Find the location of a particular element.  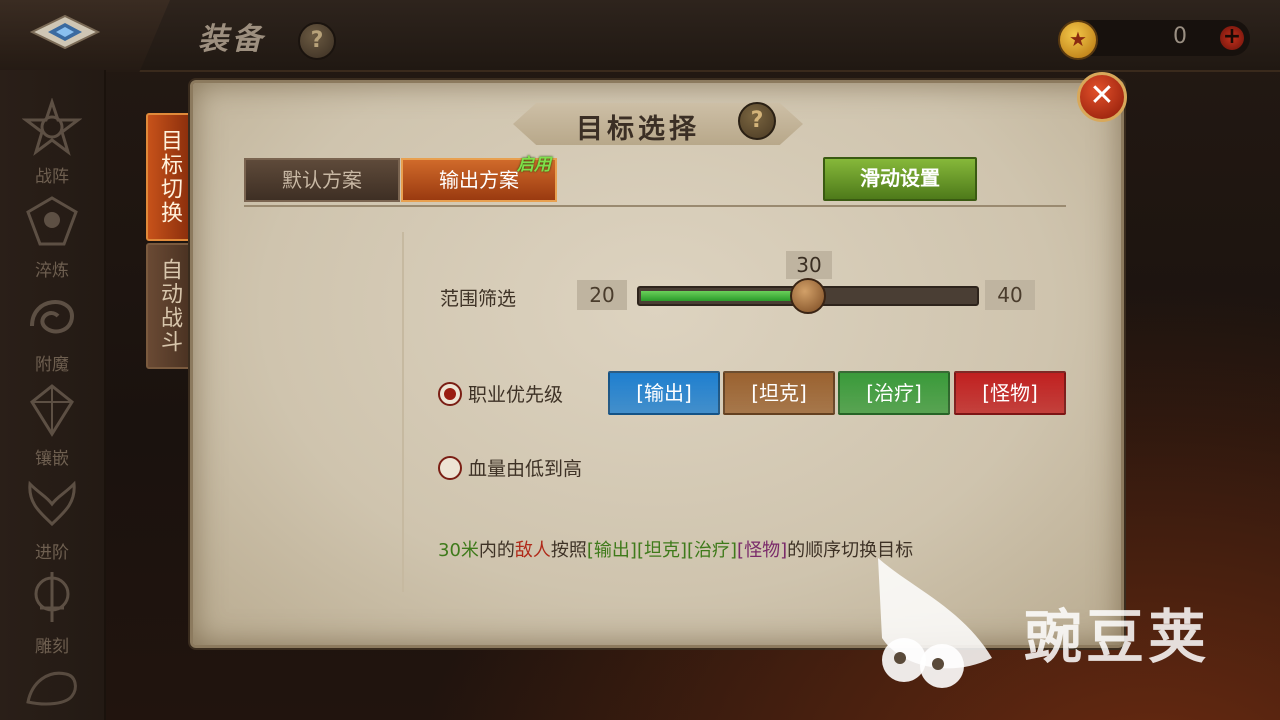

class-priority-label: 职业优先级 is located at coordinates (516, 395).